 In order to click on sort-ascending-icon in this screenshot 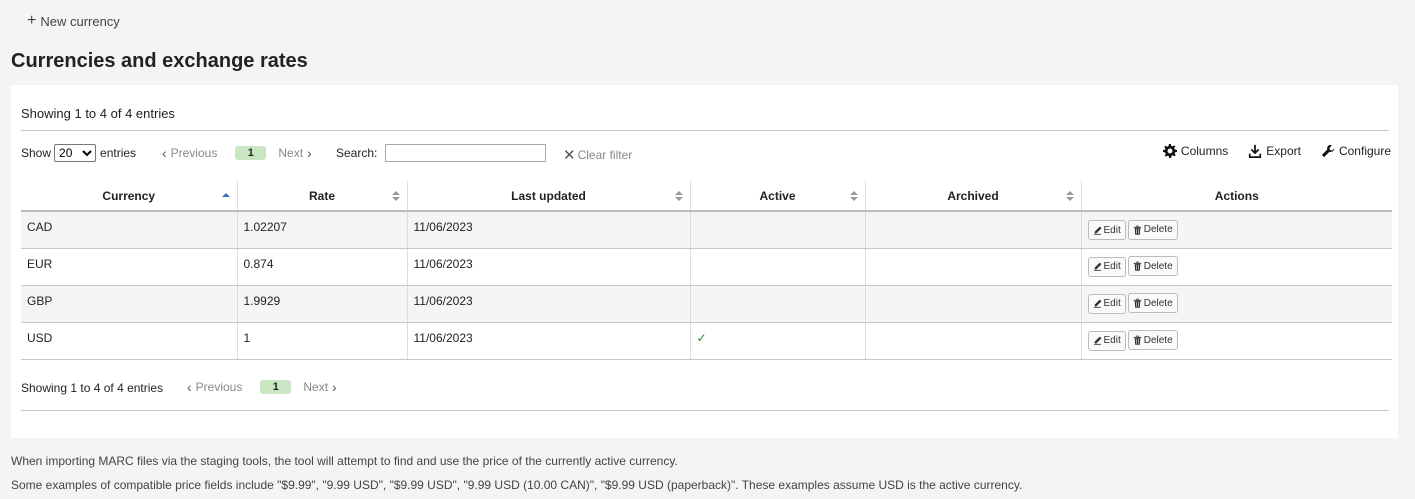, I will do `click(225, 195)`.